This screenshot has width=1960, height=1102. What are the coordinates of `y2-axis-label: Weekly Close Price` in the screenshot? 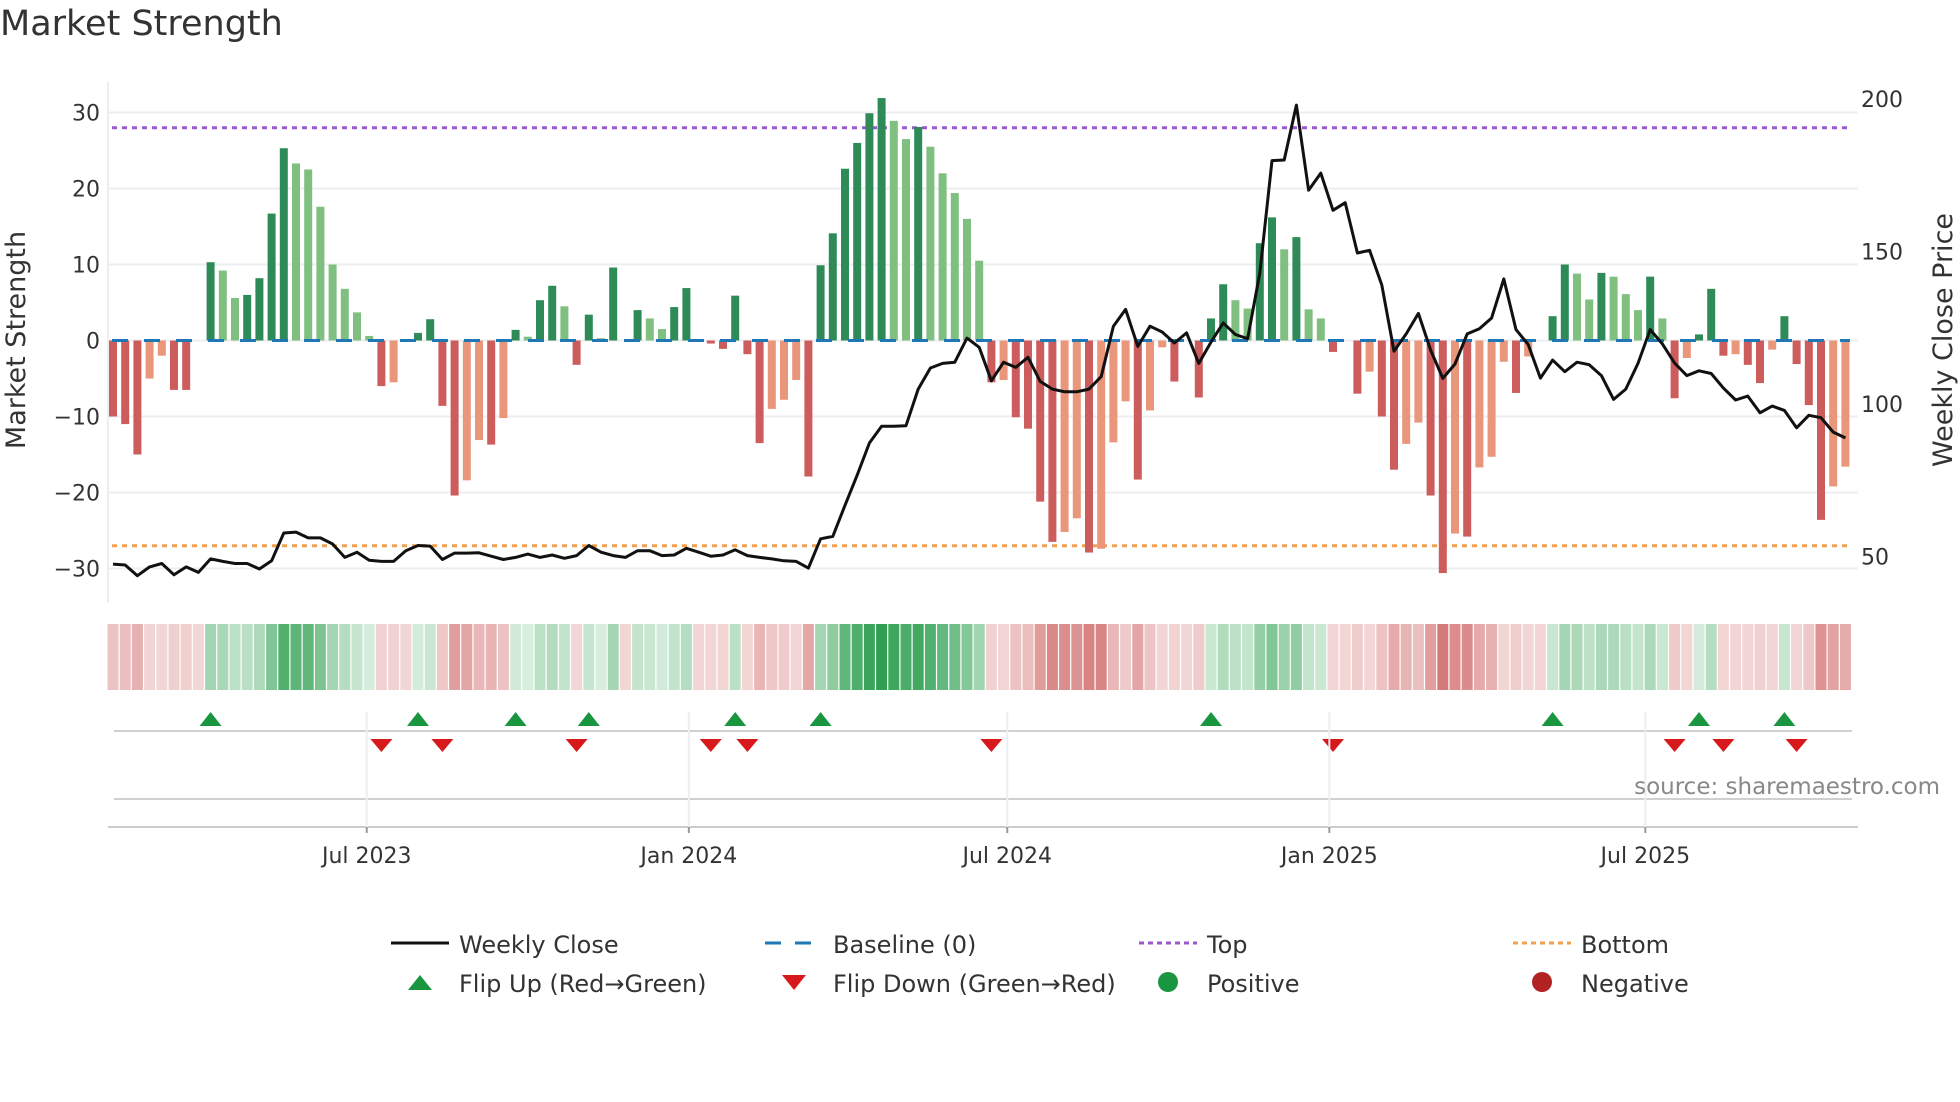 It's located at (1943, 340).